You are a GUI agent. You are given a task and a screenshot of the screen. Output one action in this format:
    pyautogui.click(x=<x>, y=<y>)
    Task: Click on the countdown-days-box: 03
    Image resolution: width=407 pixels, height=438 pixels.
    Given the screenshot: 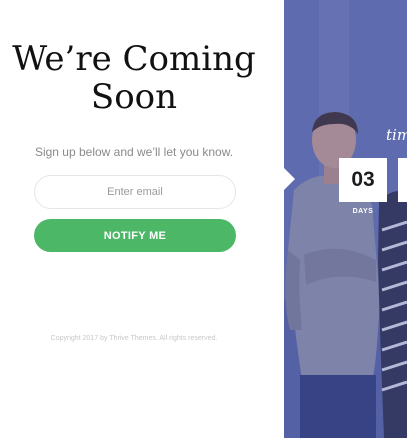 What is the action you would take?
    pyautogui.click(x=363, y=180)
    